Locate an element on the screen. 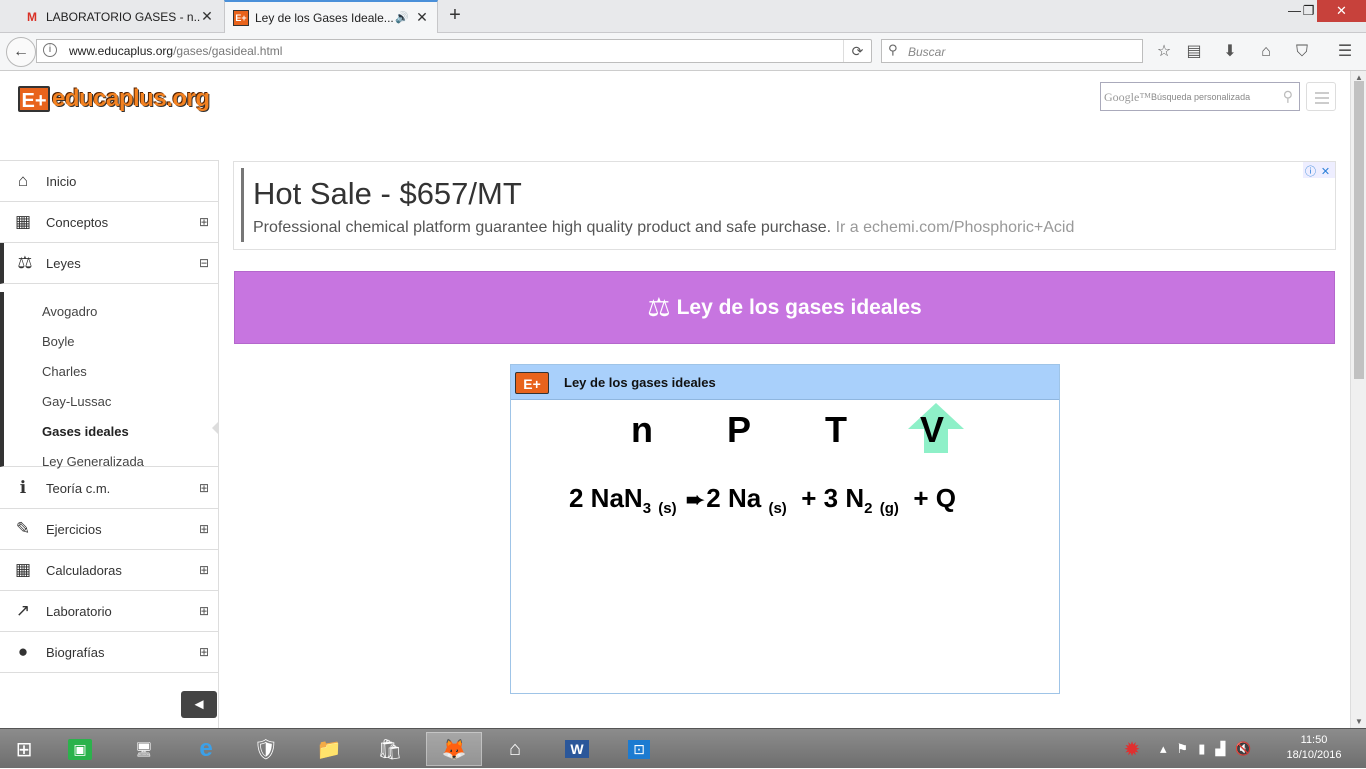 This screenshot has width=1366, height=769. firefox-icon: 🦊 is located at coordinates (454, 749).